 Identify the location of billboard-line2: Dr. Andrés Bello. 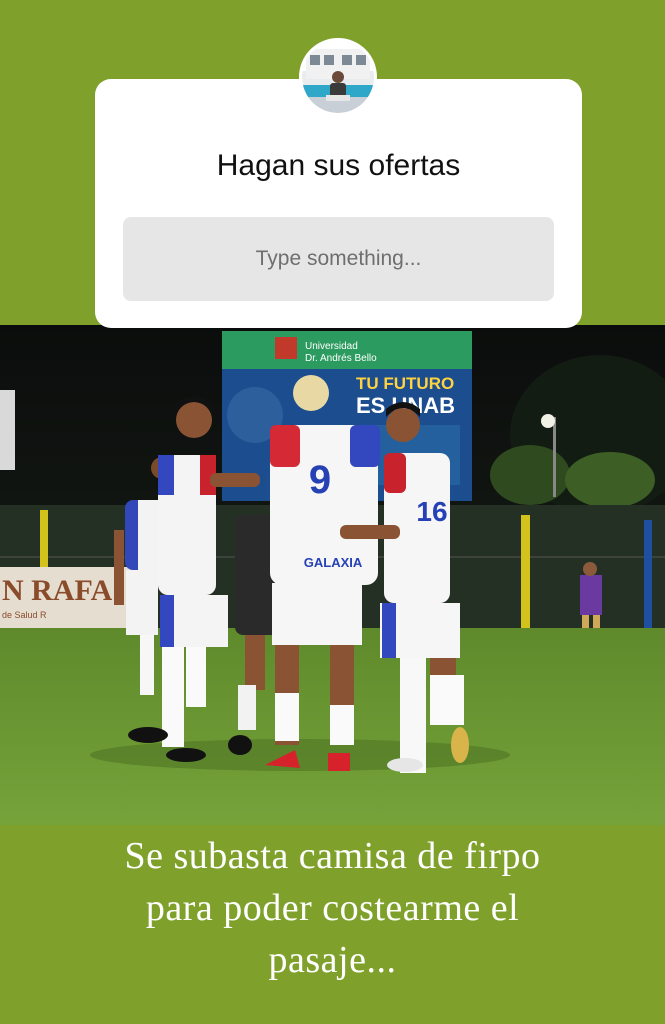
(341, 358).